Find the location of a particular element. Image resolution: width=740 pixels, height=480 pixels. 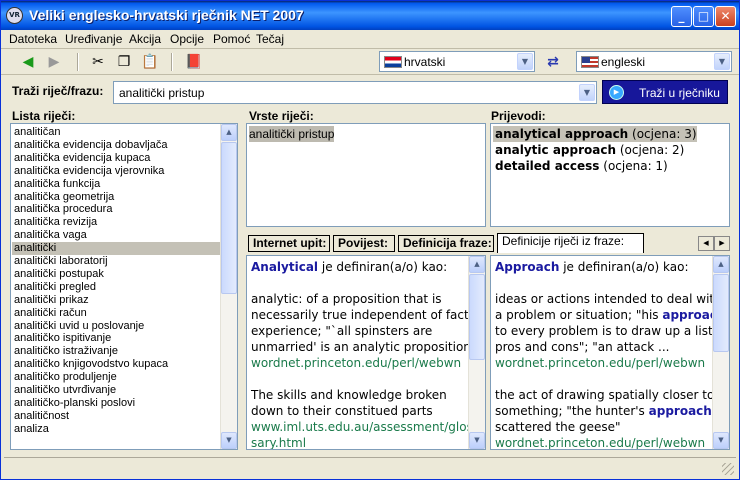

definition-text: The skills and knowledge broken is located at coordinates (349, 395).